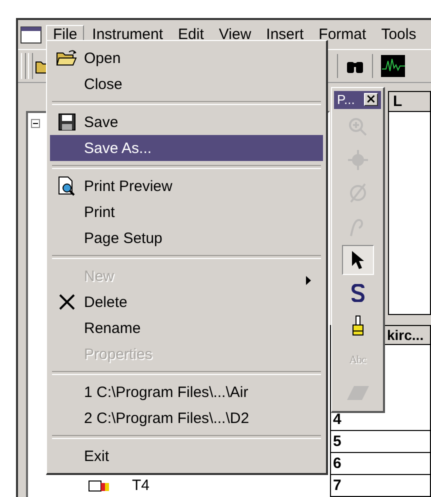  I want to click on row-number: 6, so click(380, 464).